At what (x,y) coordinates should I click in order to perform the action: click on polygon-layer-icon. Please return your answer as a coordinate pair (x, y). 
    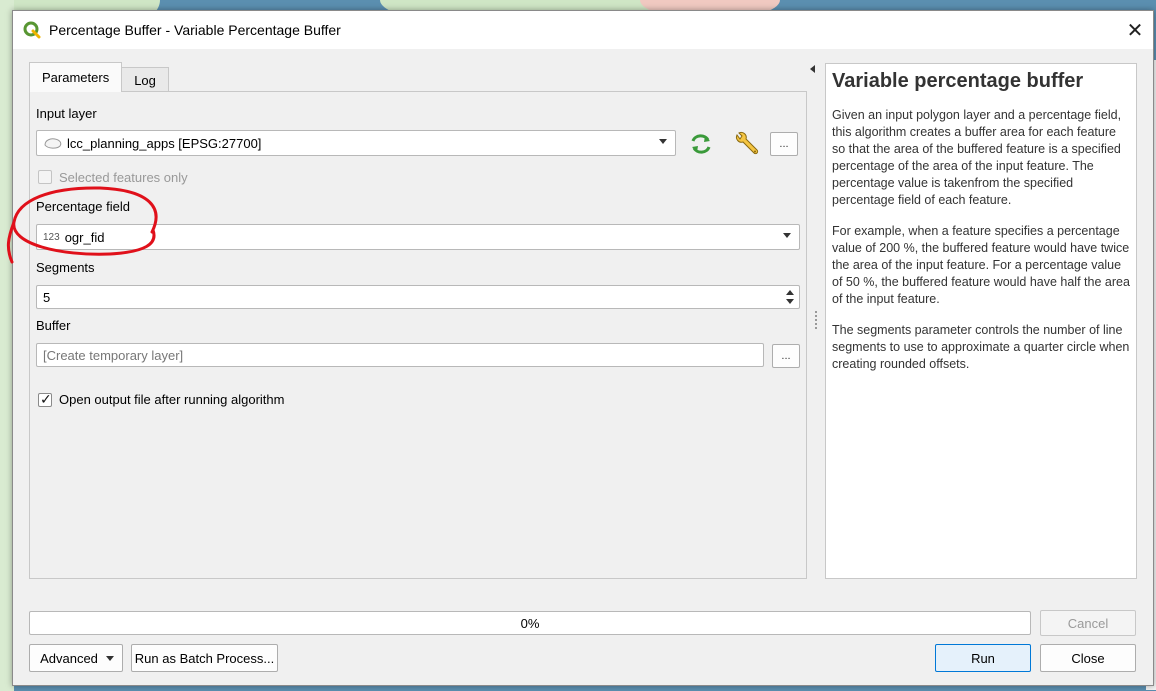
    Looking at the image, I should click on (53, 143).